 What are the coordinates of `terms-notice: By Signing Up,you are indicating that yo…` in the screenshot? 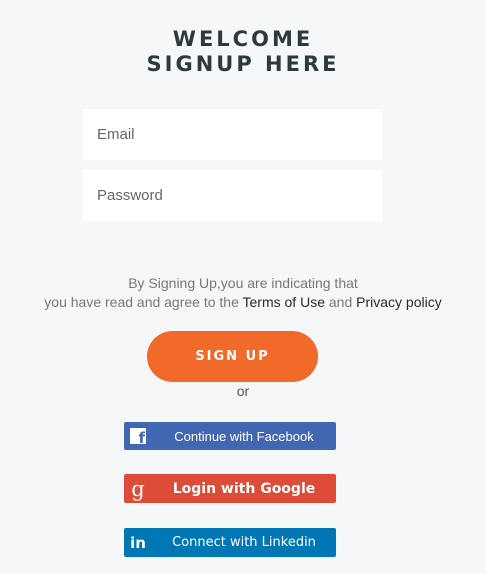 It's located at (243, 293).